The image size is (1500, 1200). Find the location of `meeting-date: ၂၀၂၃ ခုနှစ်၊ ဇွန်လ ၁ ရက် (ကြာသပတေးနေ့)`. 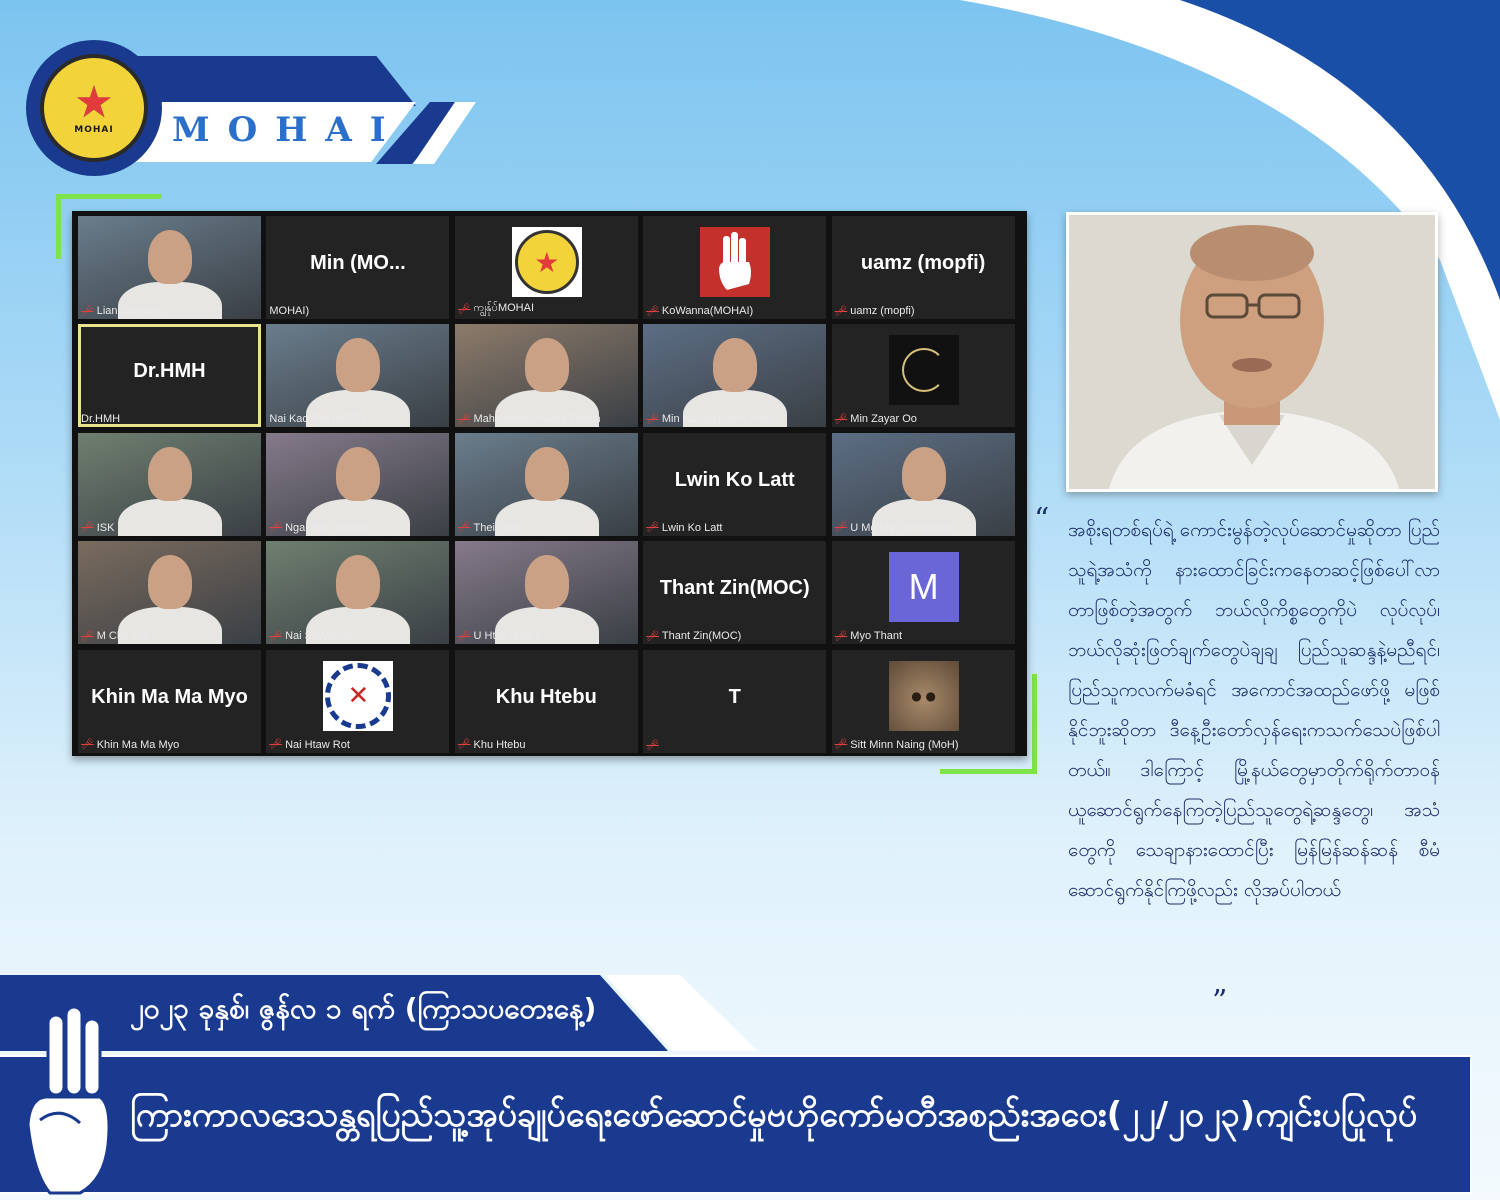

meeting-date: ၂၀၂၃ ခုနှစ်၊ ဇွန်လ ၁ ရက် (ကြာသပတေးနေ့) is located at coordinates (363, 1008).